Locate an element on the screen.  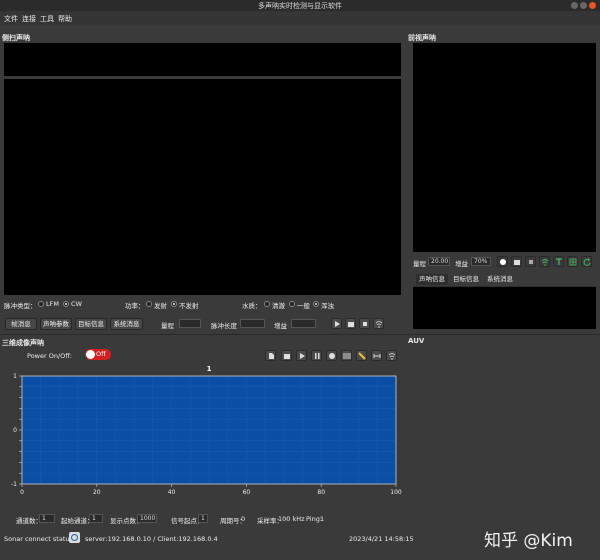
tab-sonar-info: 声呐信息 is located at coordinates (432, 279).